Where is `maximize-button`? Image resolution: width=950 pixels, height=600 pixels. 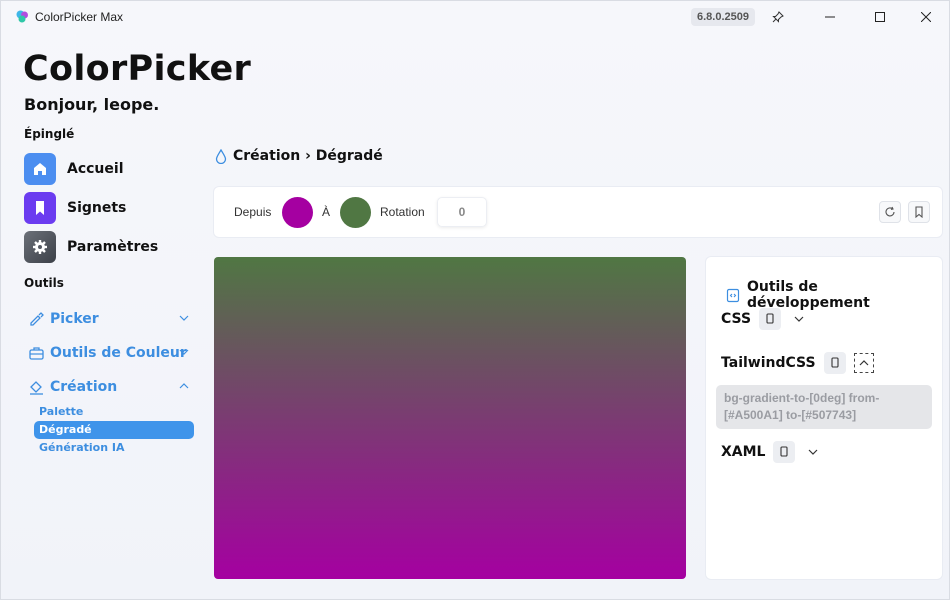 maximize-button is located at coordinates (880, 17).